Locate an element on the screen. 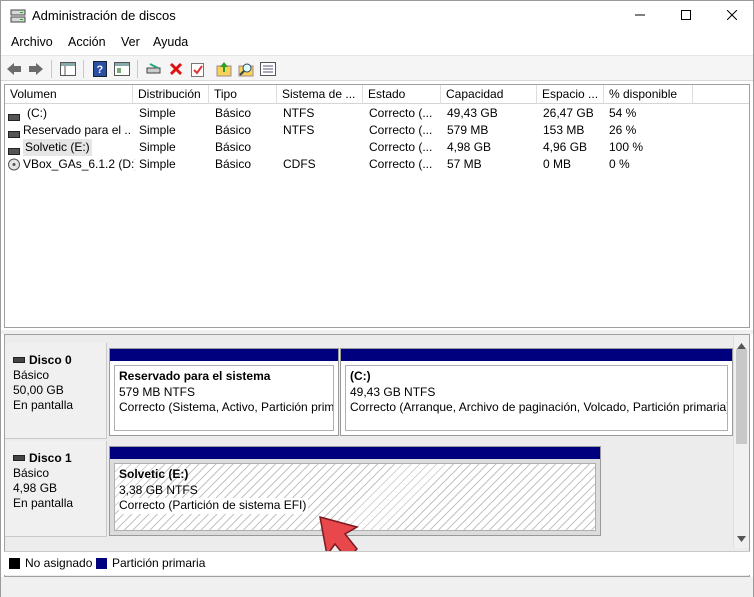 This screenshot has width=754, height=597. cell-percent: 54 % is located at coordinates (623, 113).